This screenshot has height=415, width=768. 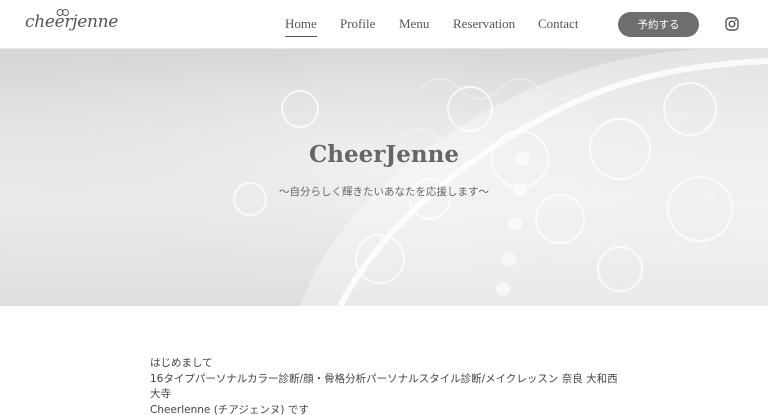 What do you see at coordinates (484, 24) in the screenshot?
I see `nav-reservation: Reservation` at bounding box center [484, 24].